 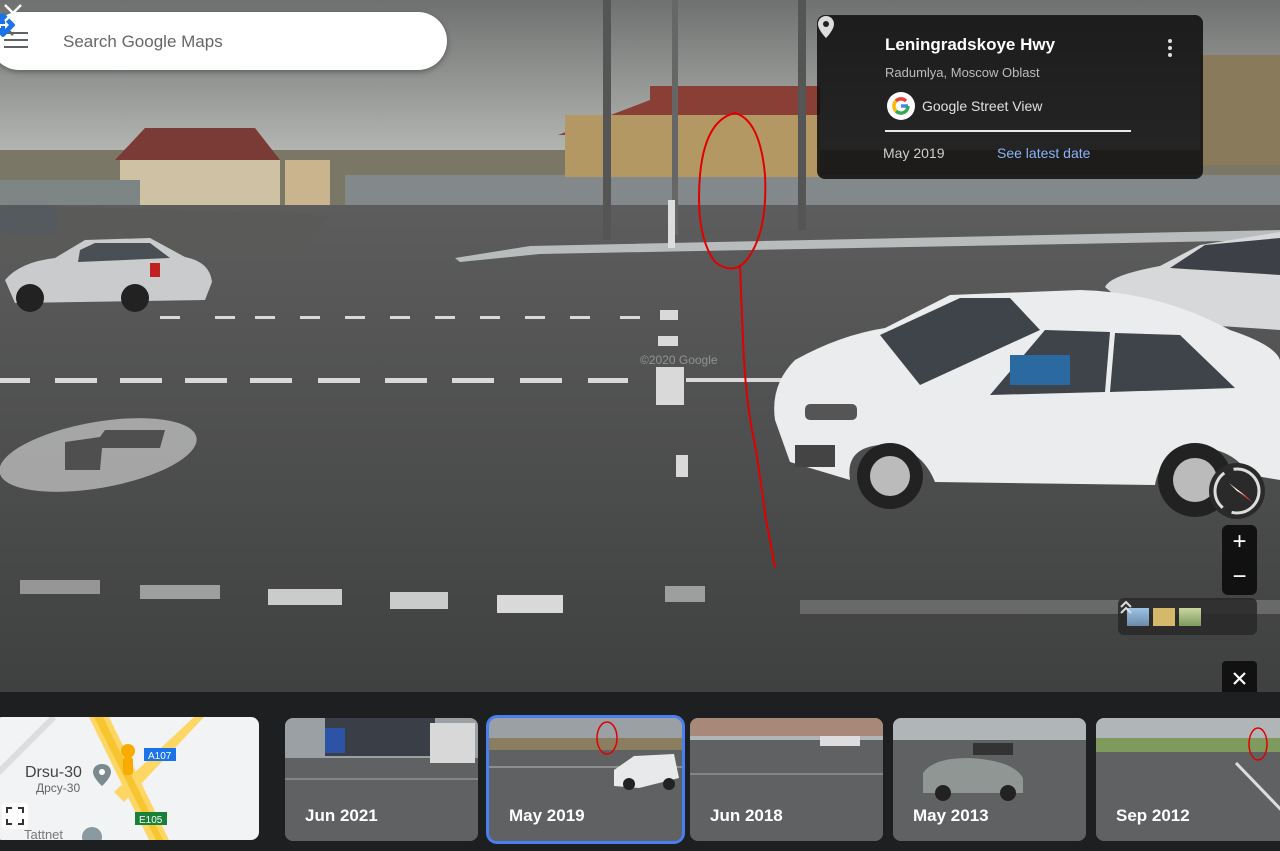 I want to click on watermark: ©2020 Google, so click(x=679, y=360).